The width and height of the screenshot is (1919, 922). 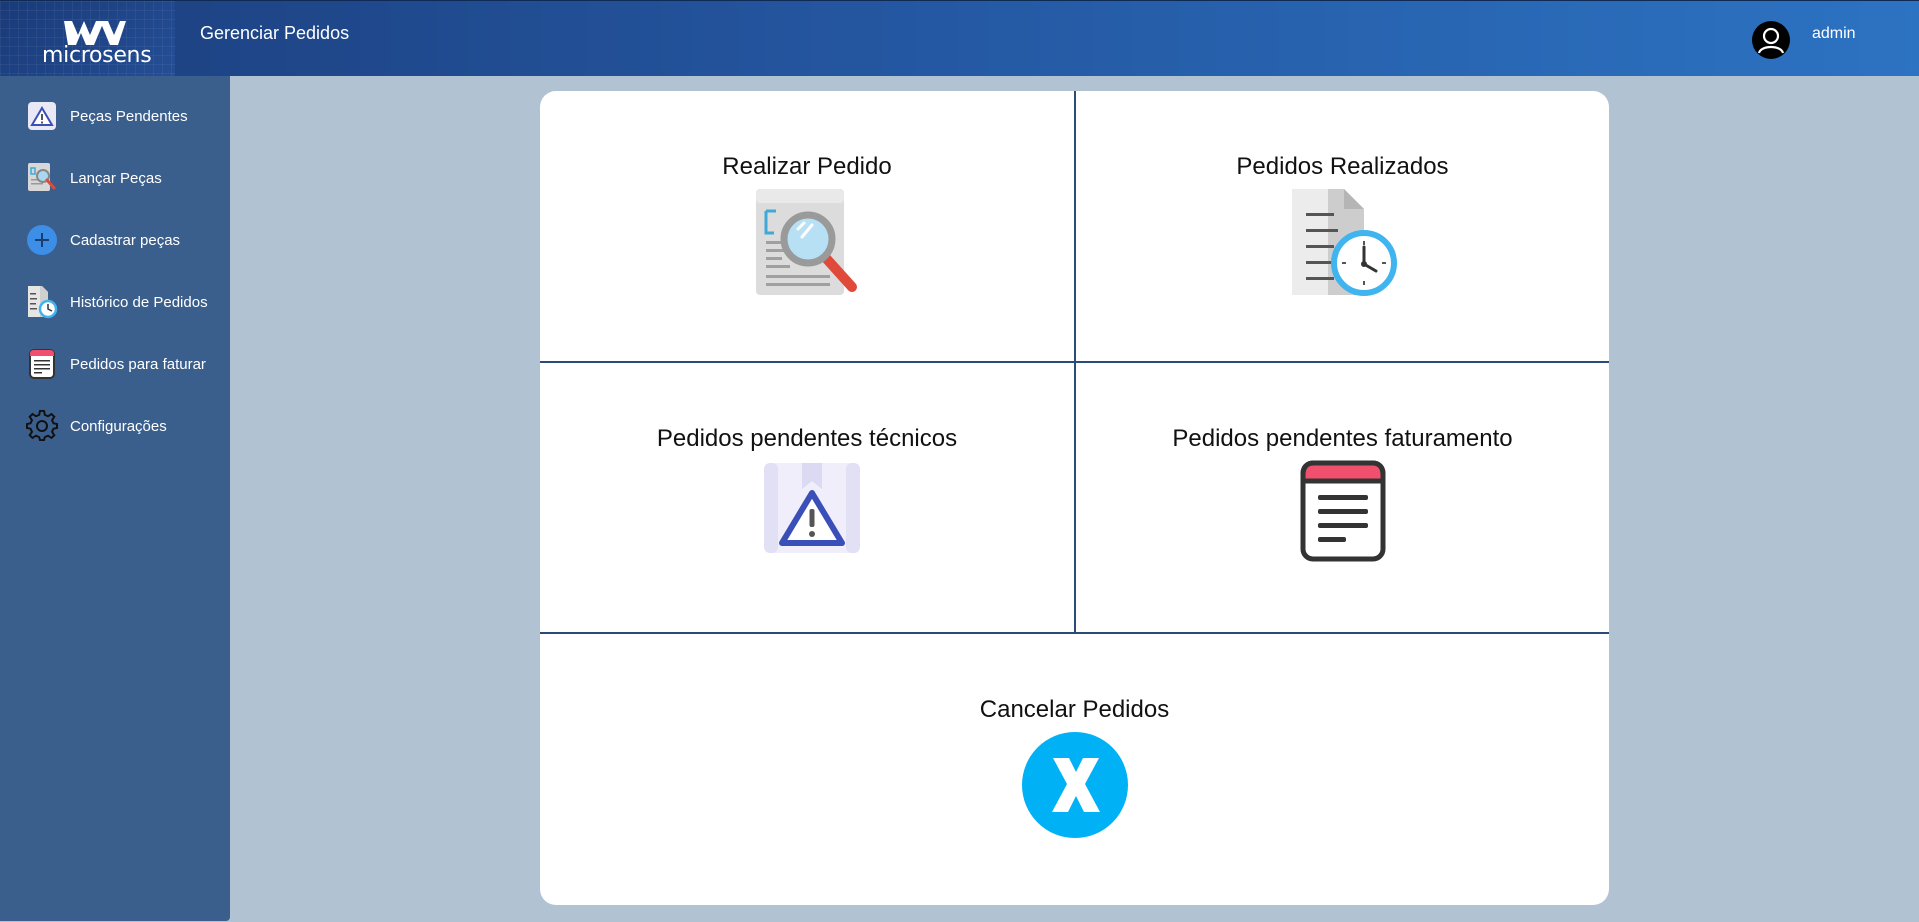 I want to click on username: admin, so click(x=1834, y=34).